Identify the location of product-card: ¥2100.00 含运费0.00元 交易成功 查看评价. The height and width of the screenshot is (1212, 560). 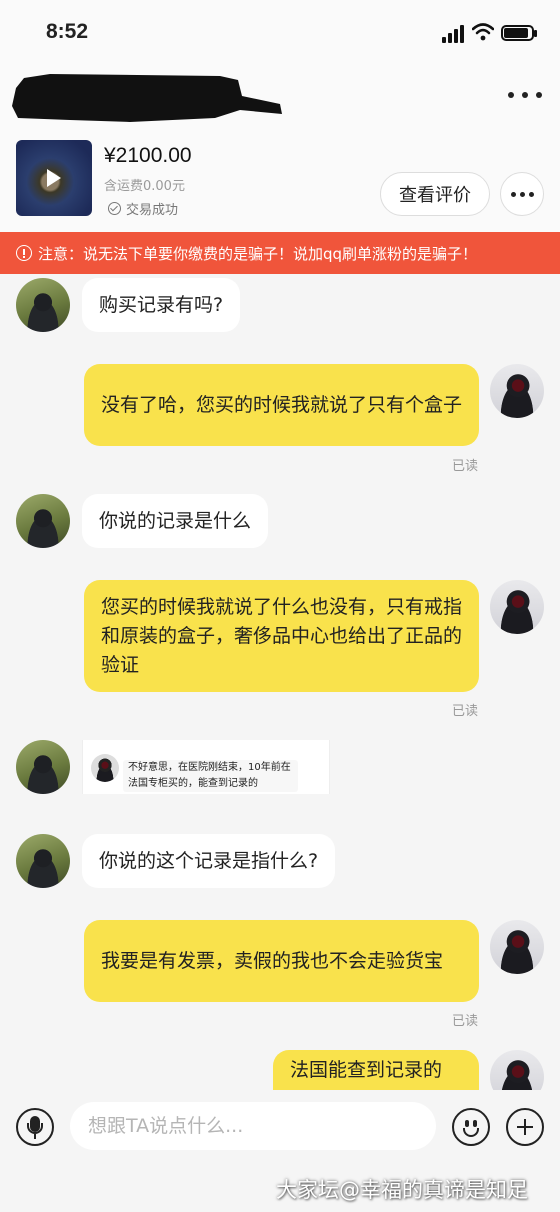
(280, 182).